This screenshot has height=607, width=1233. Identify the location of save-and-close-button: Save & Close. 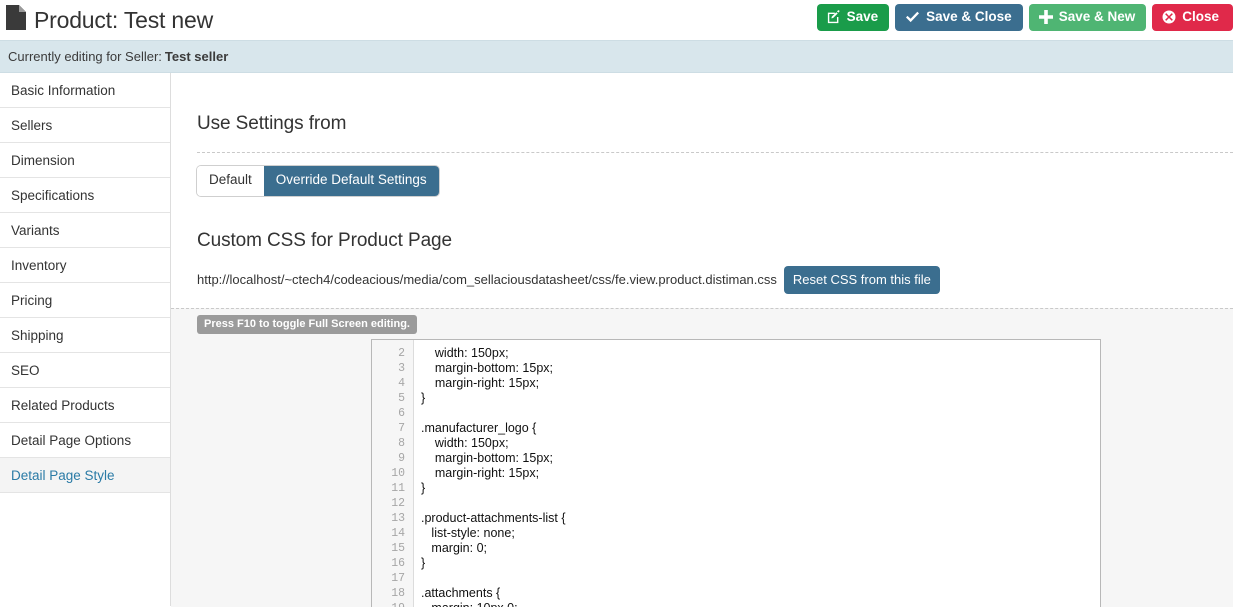
(959, 17).